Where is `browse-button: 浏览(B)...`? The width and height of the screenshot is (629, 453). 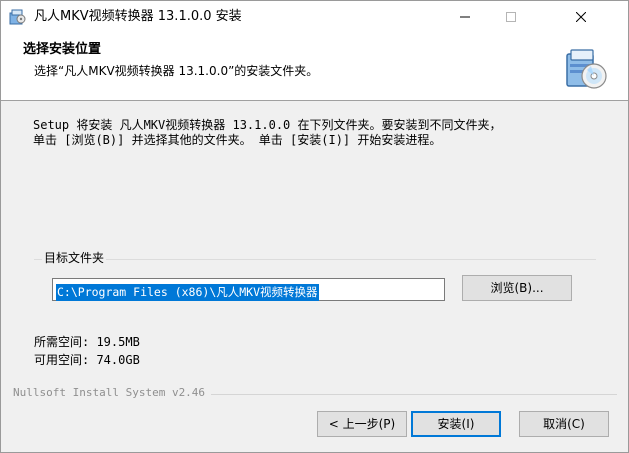
browse-button: 浏览(B)... is located at coordinates (517, 288).